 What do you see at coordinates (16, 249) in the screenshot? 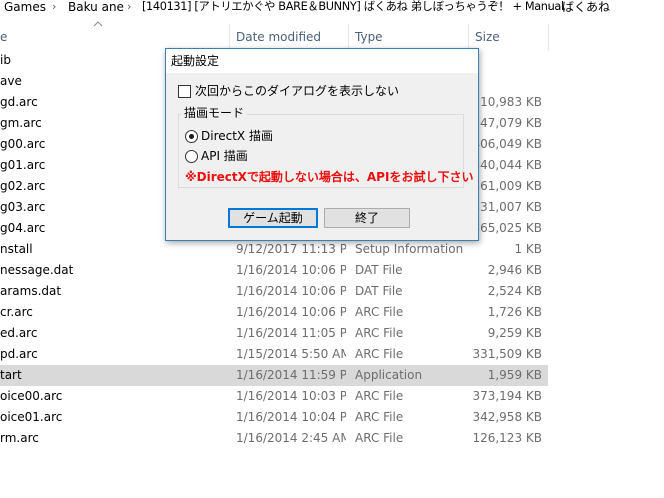
I see `file-name: nstall` at bounding box center [16, 249].